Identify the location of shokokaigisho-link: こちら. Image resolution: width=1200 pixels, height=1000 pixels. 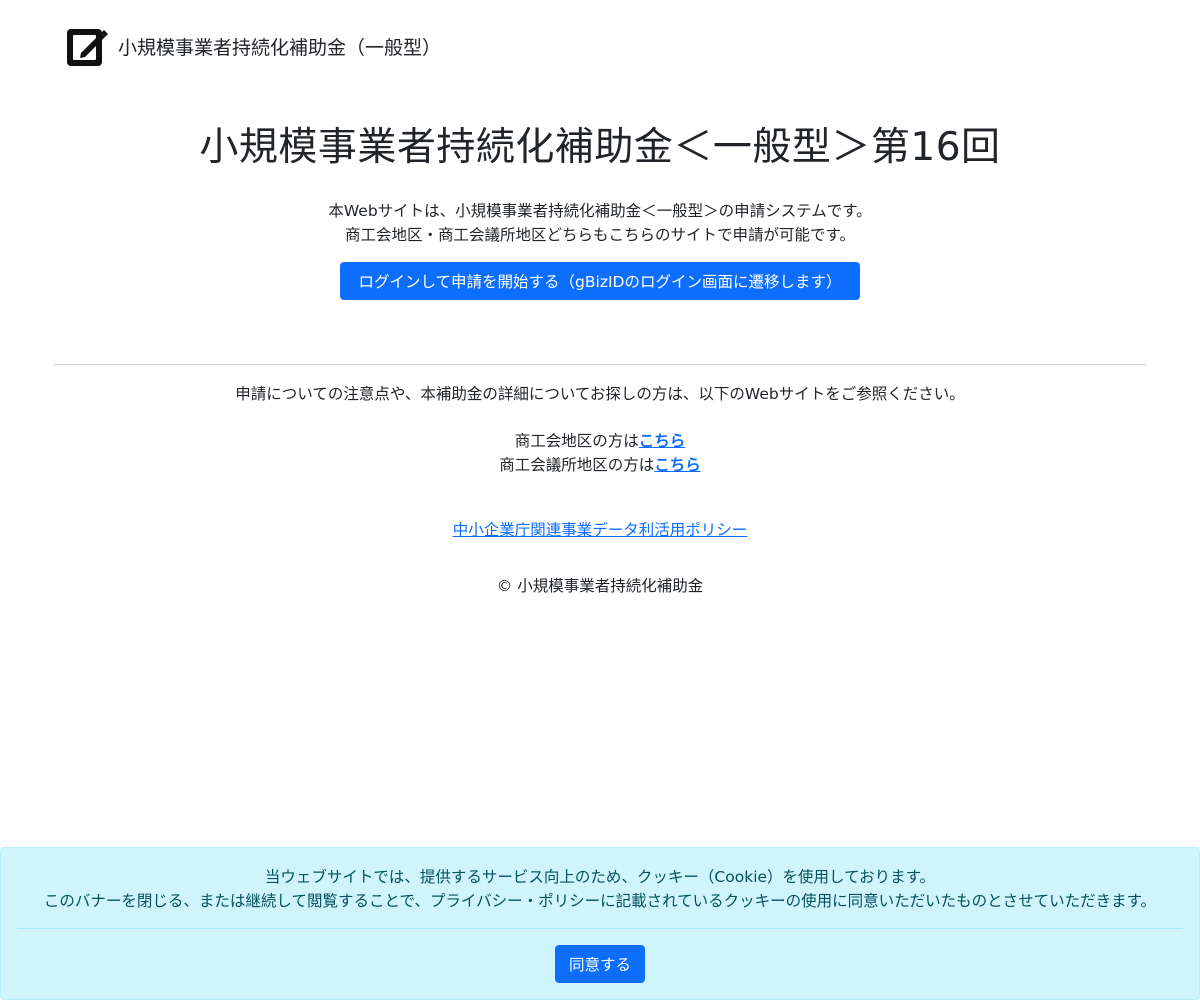
(677, 465).